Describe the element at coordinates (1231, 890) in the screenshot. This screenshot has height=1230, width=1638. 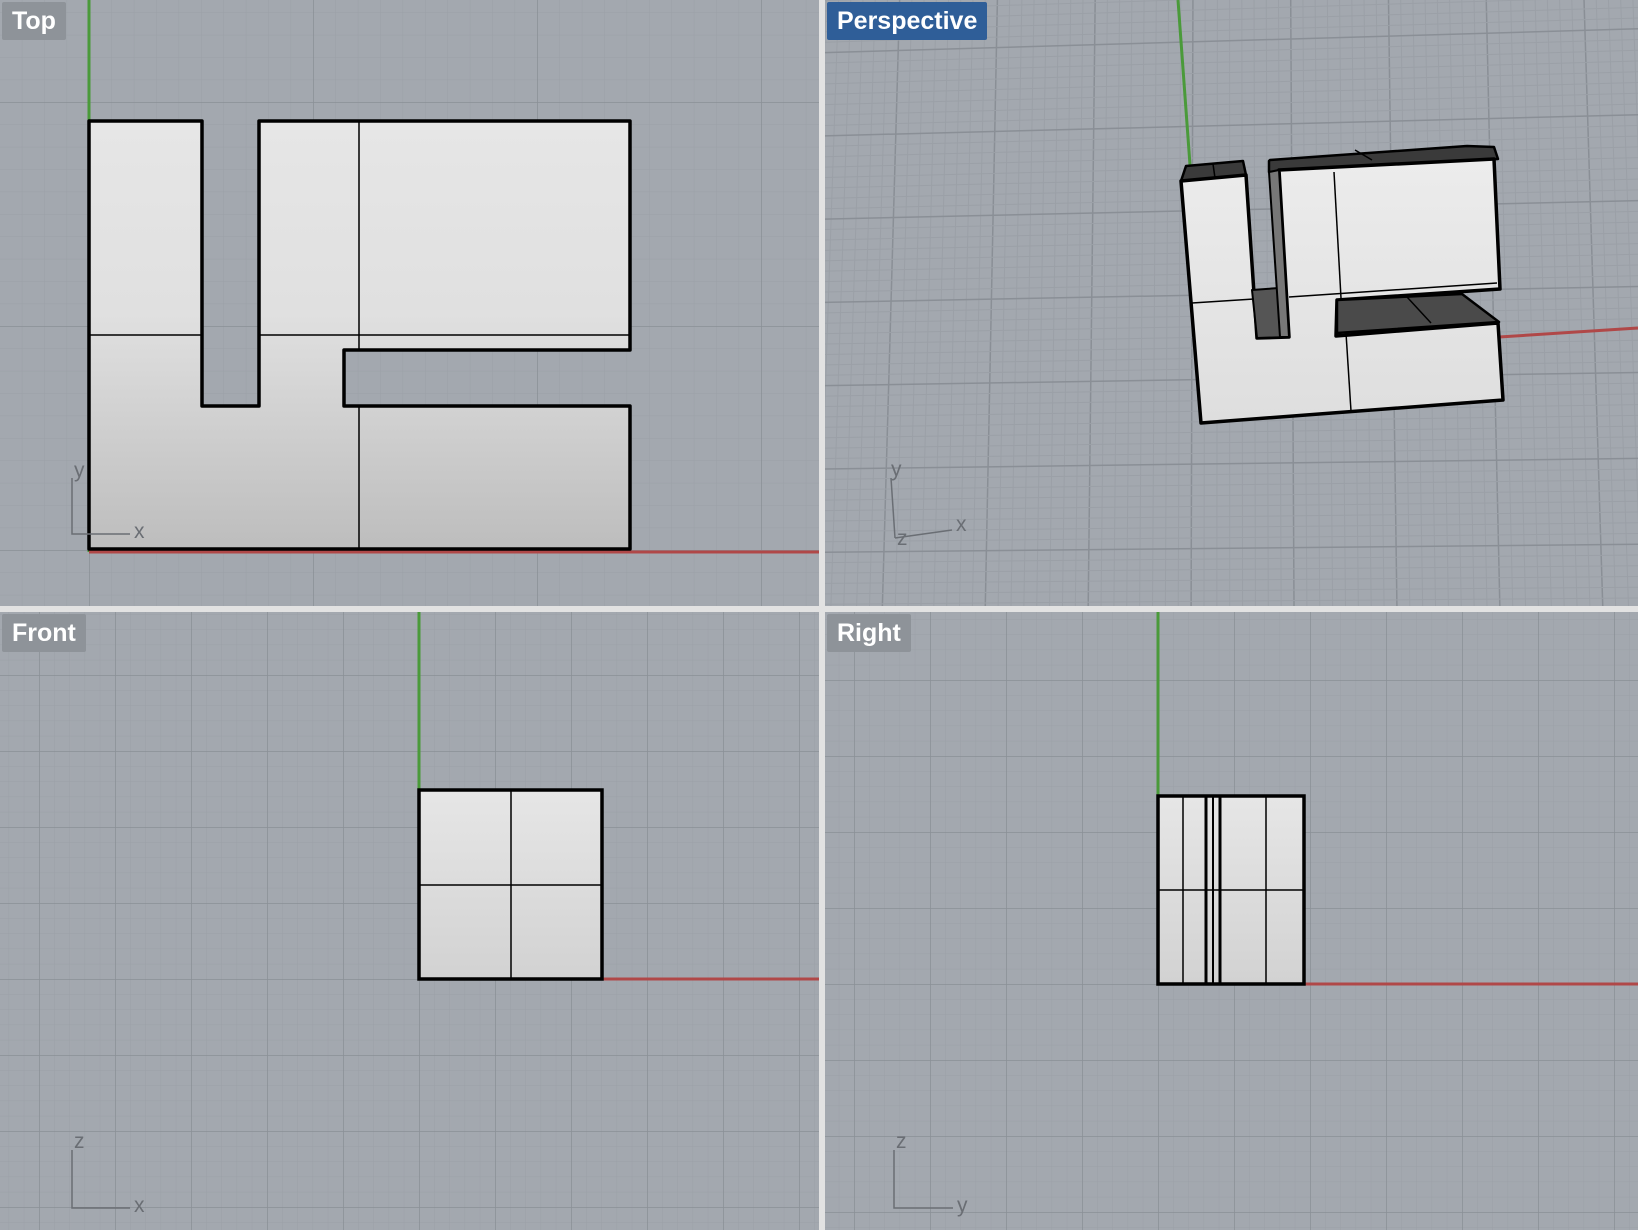
I see `model-right-view` at that location.